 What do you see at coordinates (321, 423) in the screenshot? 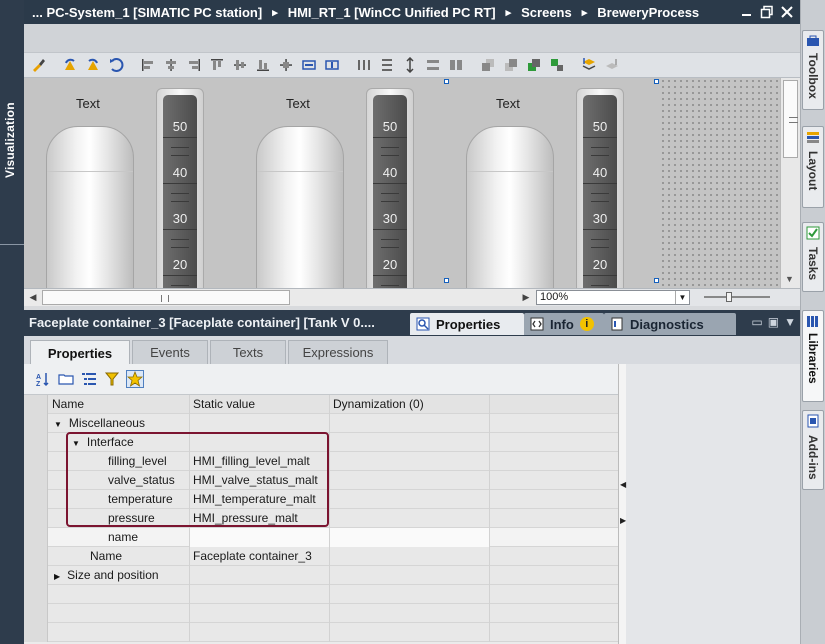
I see `table-row: ▼ Miscellaneous` at bounding box center [321, 423].